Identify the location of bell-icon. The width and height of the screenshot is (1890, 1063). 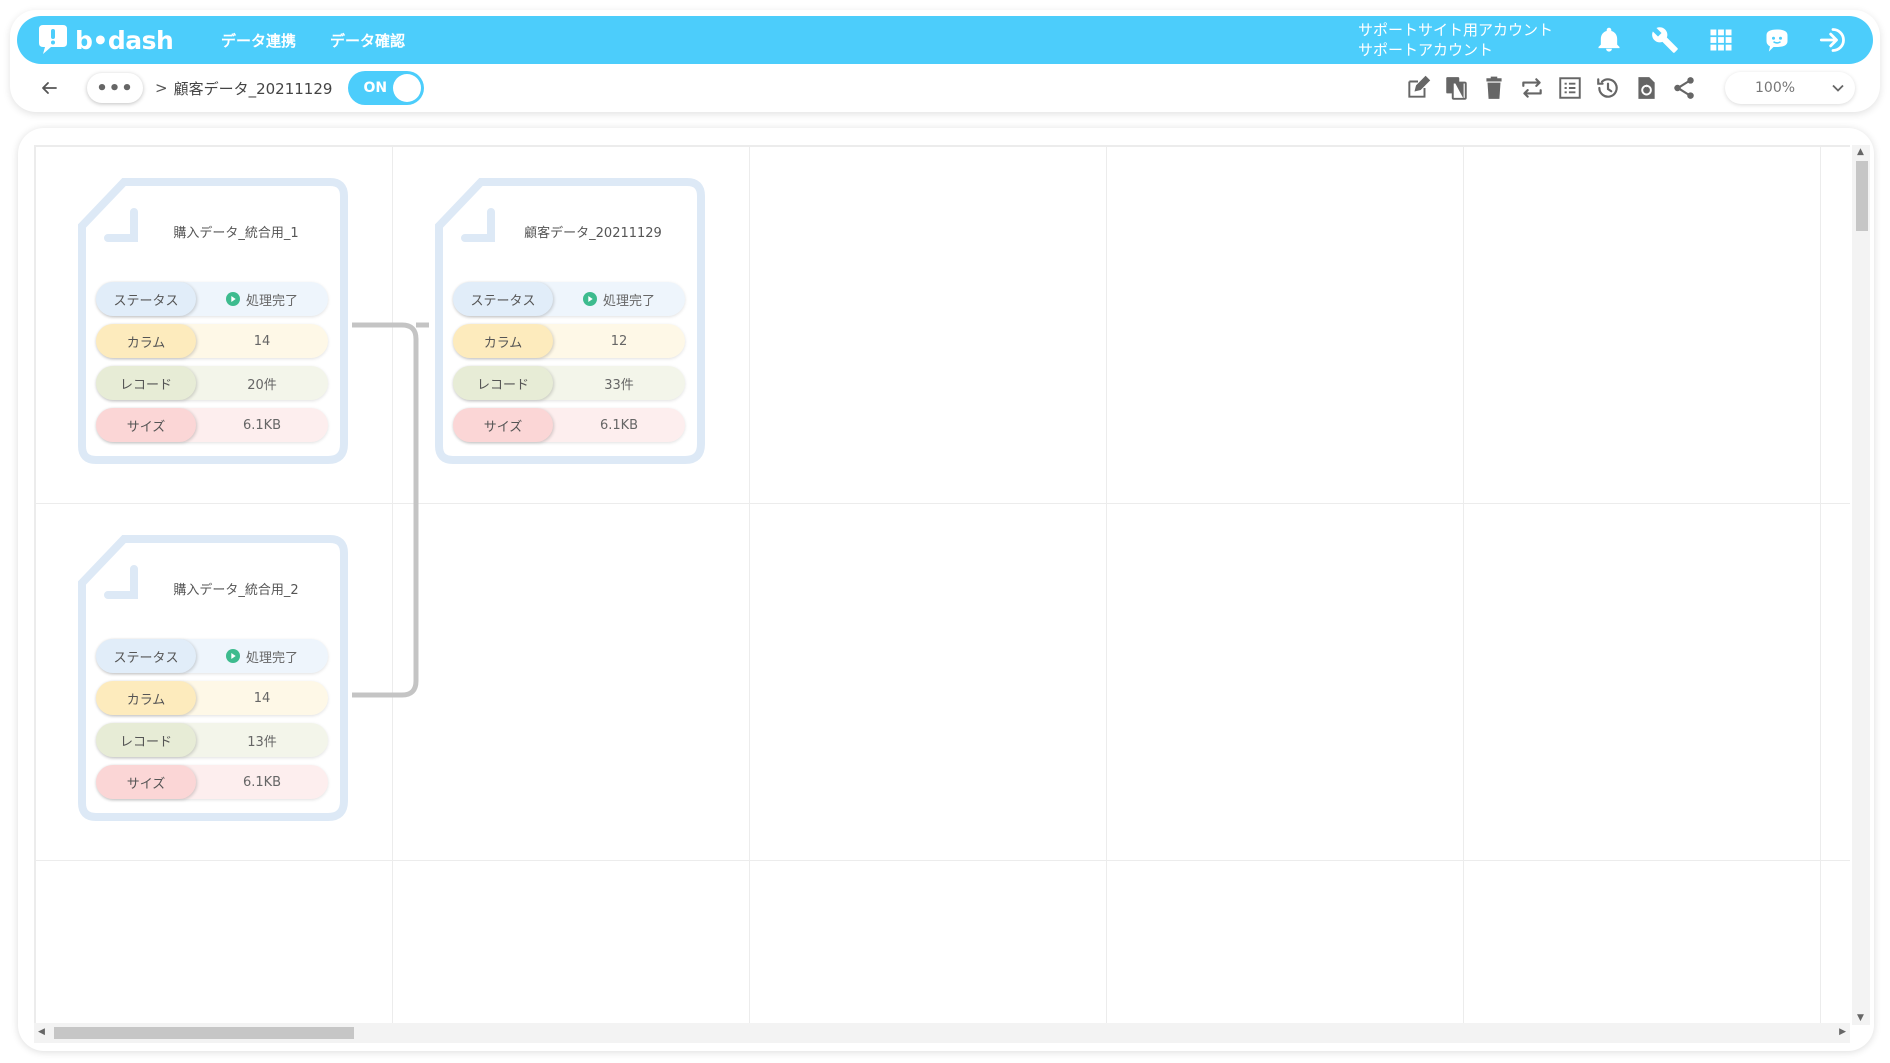
(1609, 40).